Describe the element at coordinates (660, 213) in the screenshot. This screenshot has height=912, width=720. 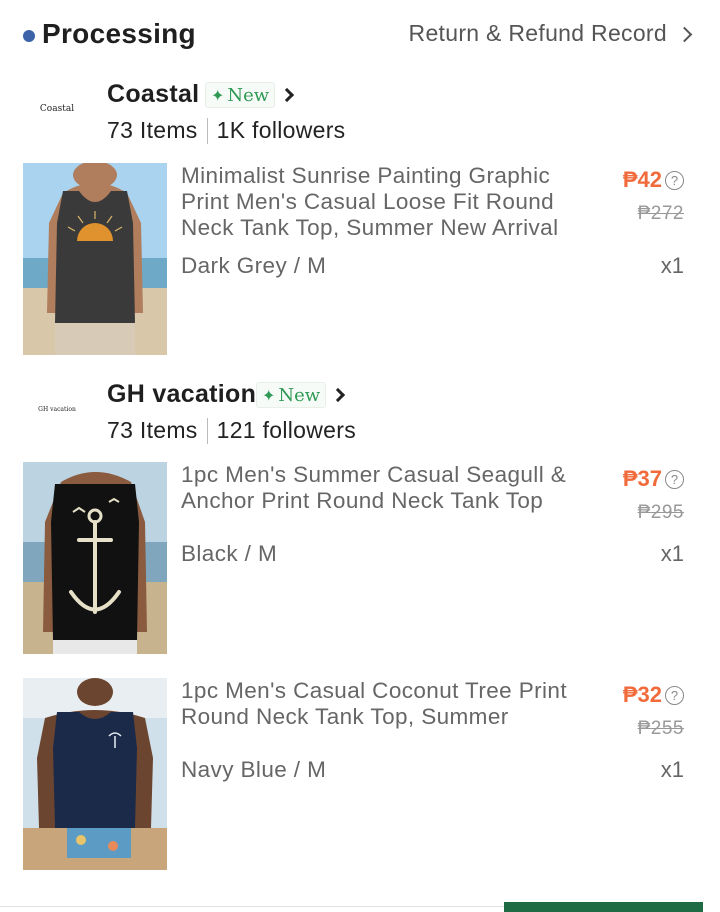
I see `original-price: ₱272` at that location.